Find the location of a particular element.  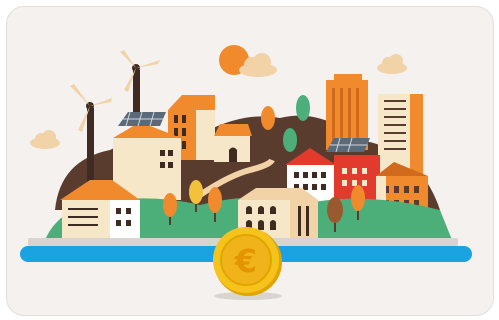

solar-panel-icon is located at coordinates (142, 119).